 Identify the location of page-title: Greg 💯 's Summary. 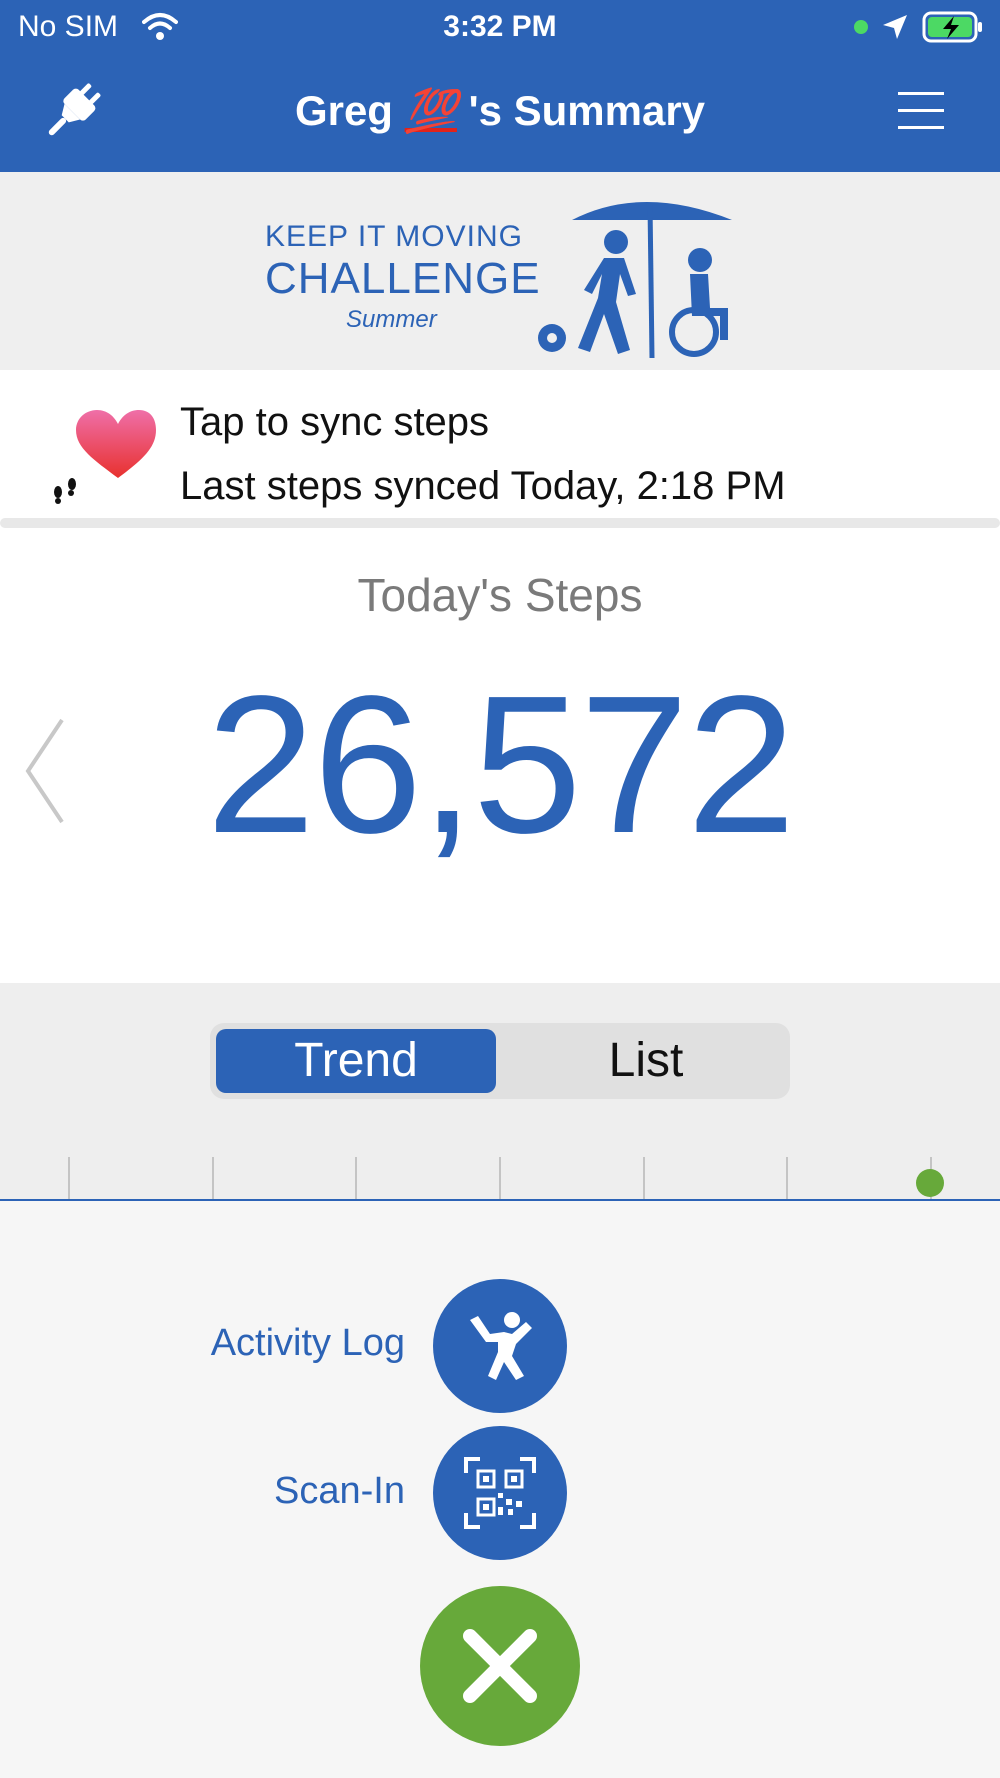
(500, 111).